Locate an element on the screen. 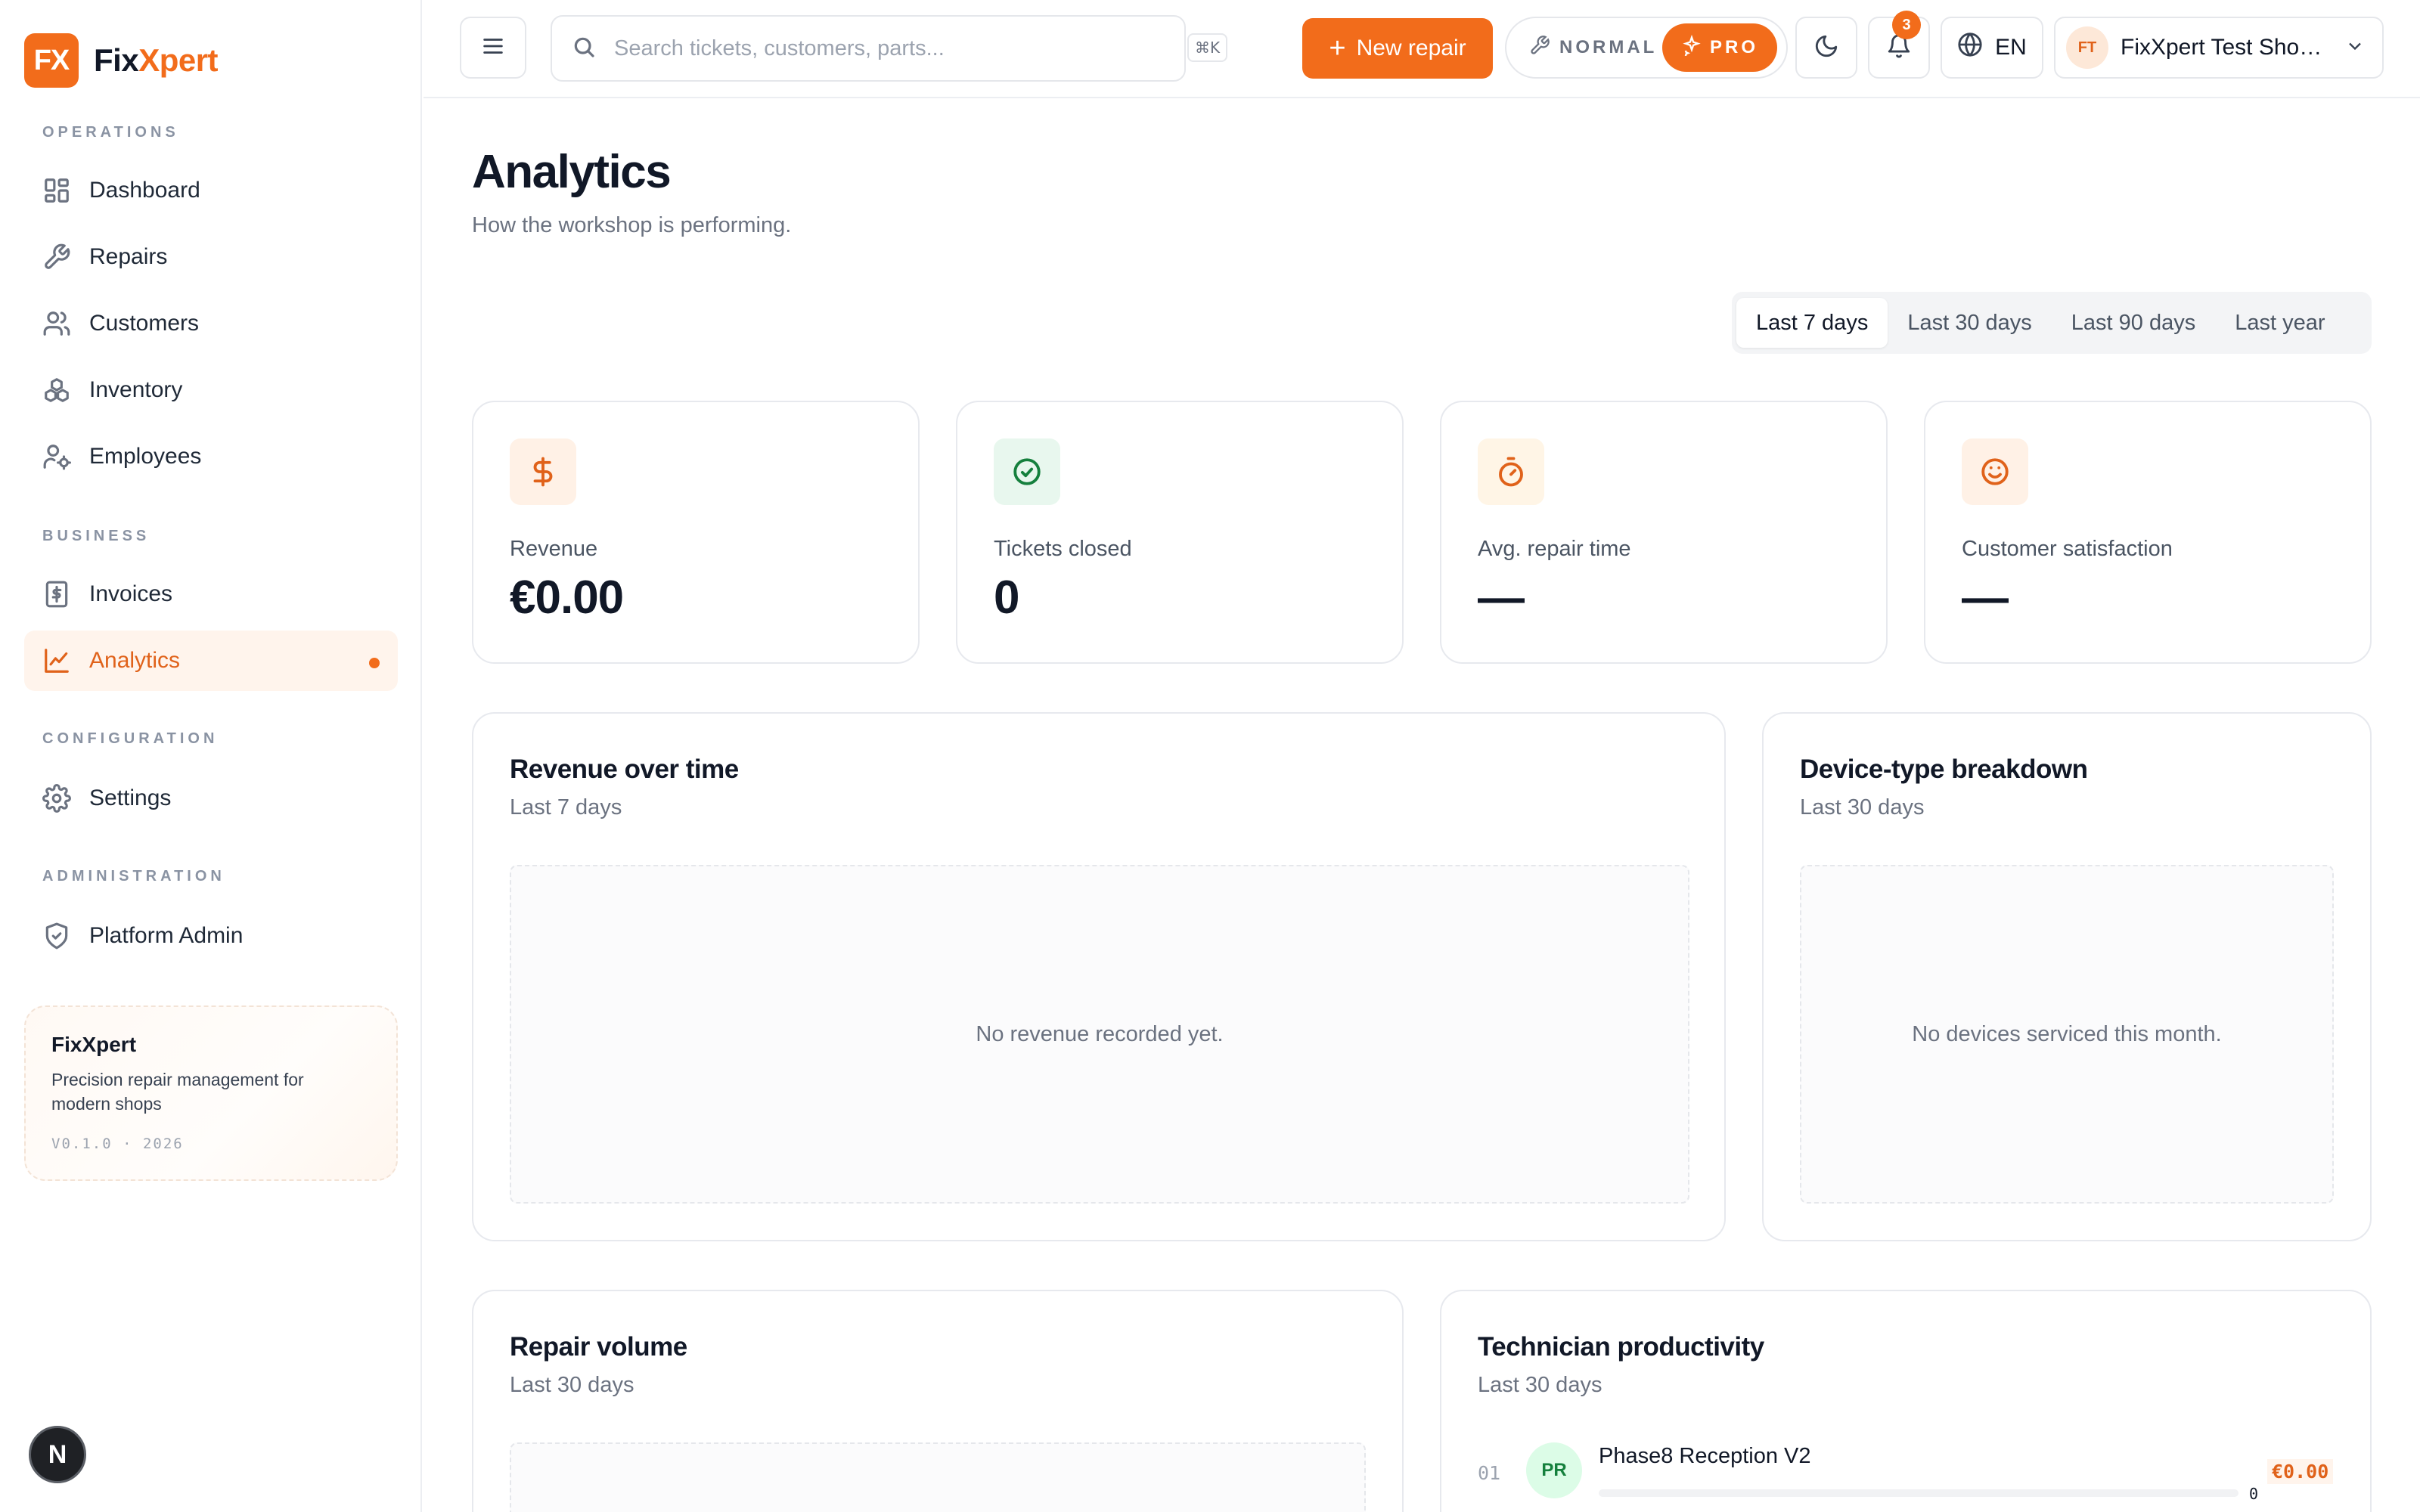 This screenshot has width=2420, height=1512. mode-normal-option: NORMAL is located at coordinates (1586, 48).